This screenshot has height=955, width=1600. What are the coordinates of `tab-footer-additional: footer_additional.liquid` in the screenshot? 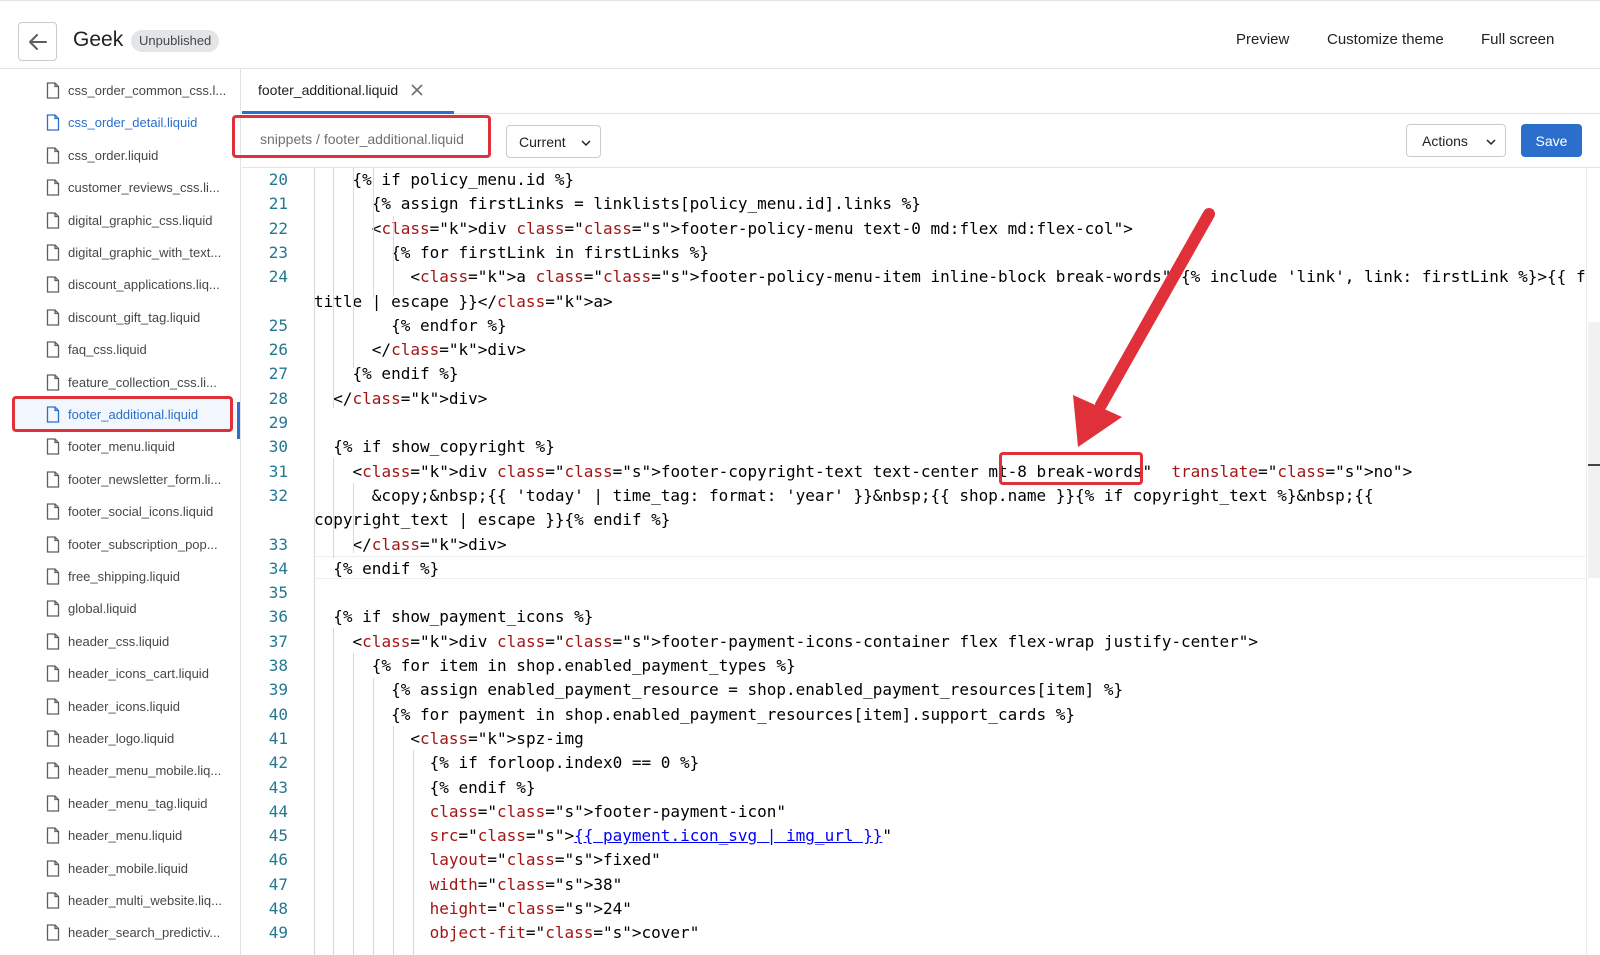 It's located at (348, 91).